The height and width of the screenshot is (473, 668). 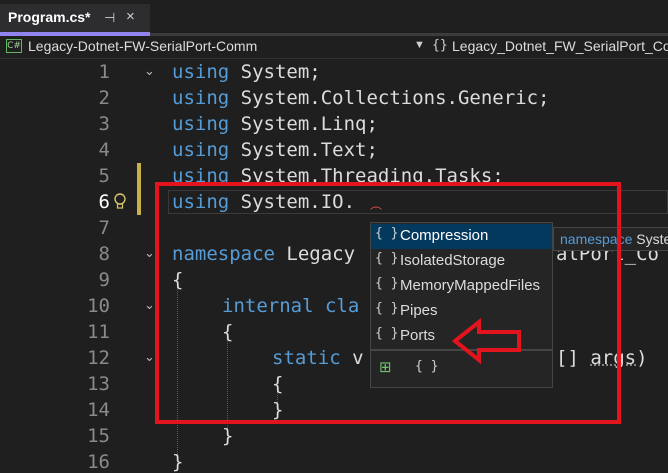 What do you see at coordinates (419, 45) in the screenshot?
I see `chevron-down-icon: ▼` at bounding box center [419, 45].